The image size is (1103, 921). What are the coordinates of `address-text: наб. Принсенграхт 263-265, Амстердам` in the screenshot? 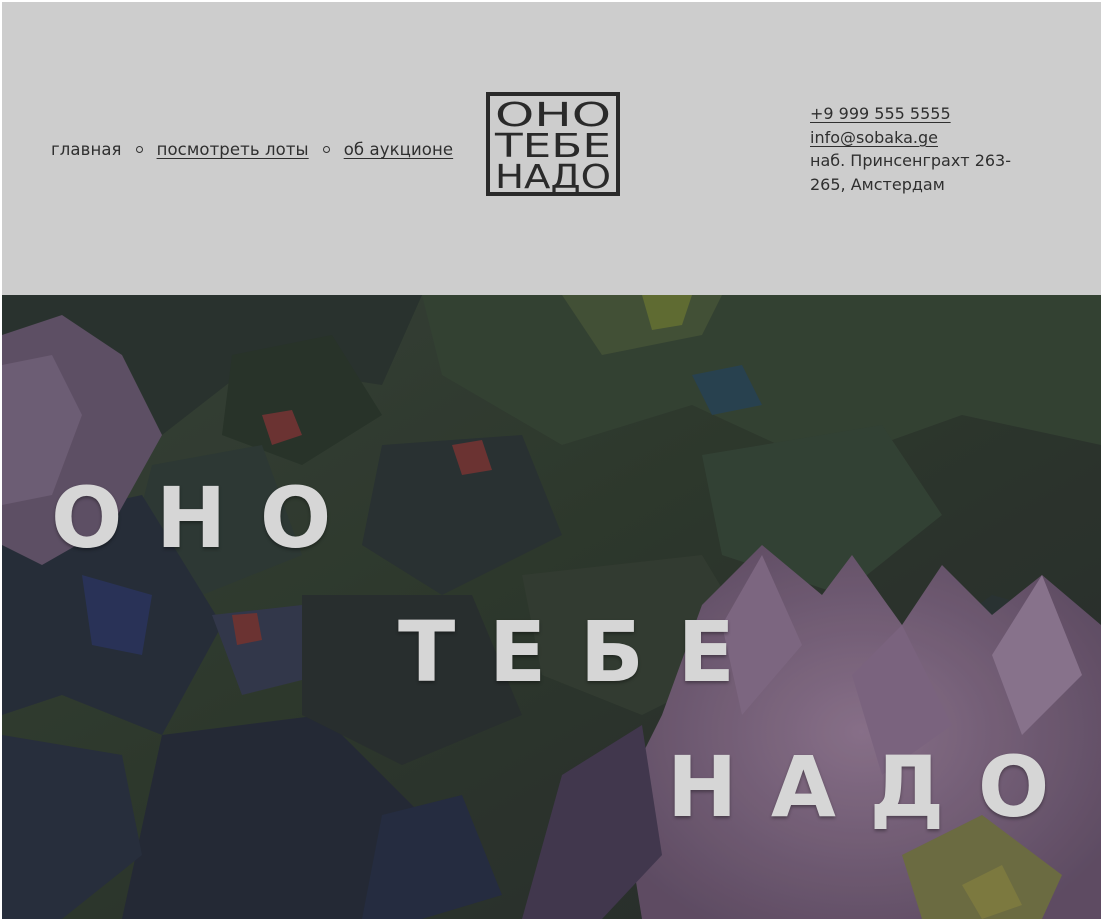 It's located at (911, 172).